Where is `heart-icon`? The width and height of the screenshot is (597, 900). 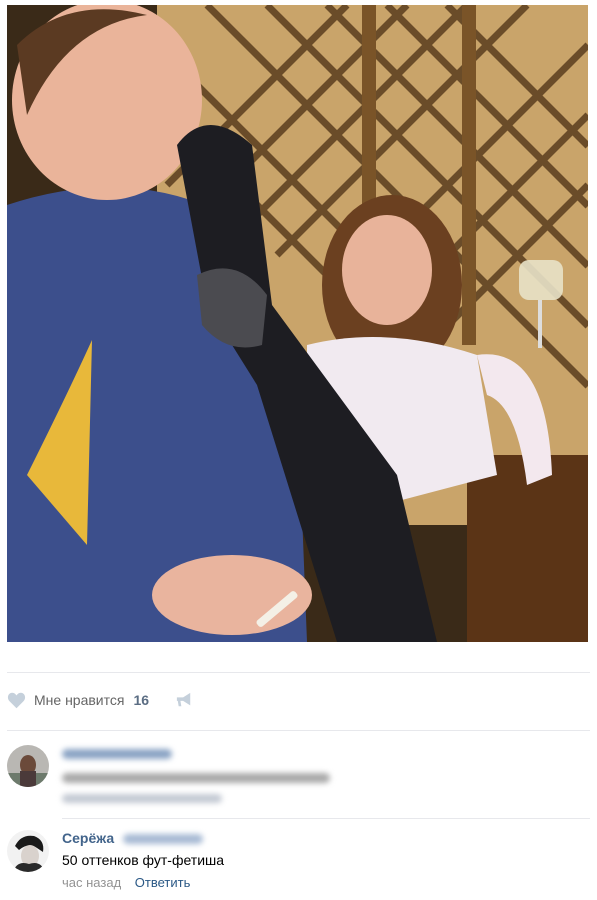
heart-icon is located at coordinates (16, 700).